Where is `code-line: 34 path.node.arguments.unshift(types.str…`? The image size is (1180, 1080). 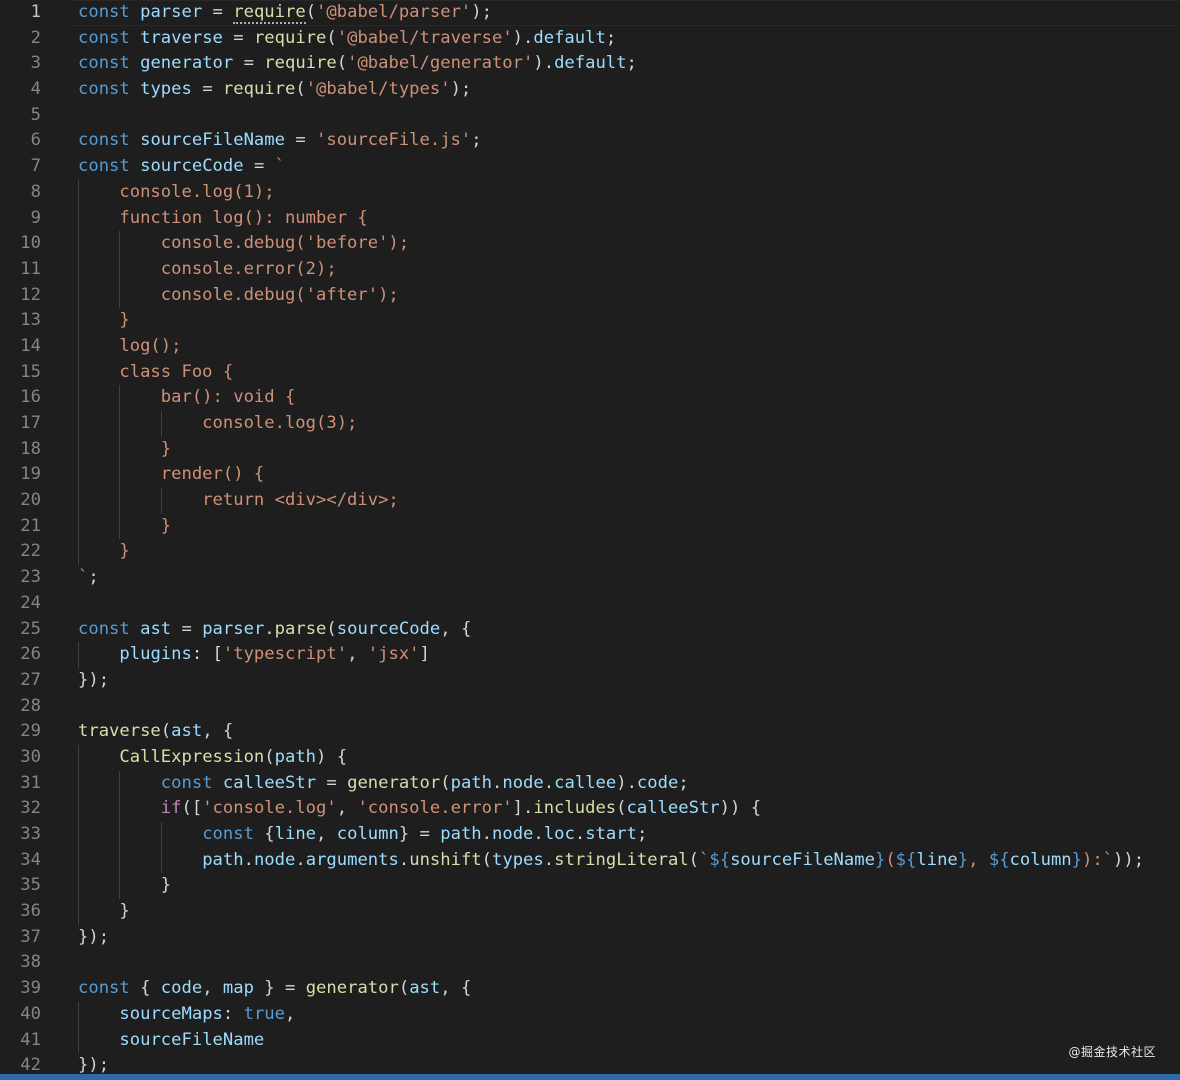 code-line: 34 path.node.arguments.unshift(types.str… is located at coordinates (590, 860).